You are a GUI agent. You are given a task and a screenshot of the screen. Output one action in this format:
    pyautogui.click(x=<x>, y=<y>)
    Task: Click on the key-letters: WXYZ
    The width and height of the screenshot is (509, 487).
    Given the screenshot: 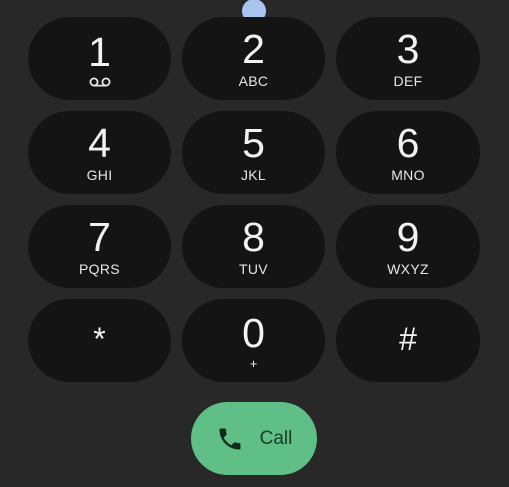 What is the action you would take?
    pyautogui.click(x=408, y=269)
    